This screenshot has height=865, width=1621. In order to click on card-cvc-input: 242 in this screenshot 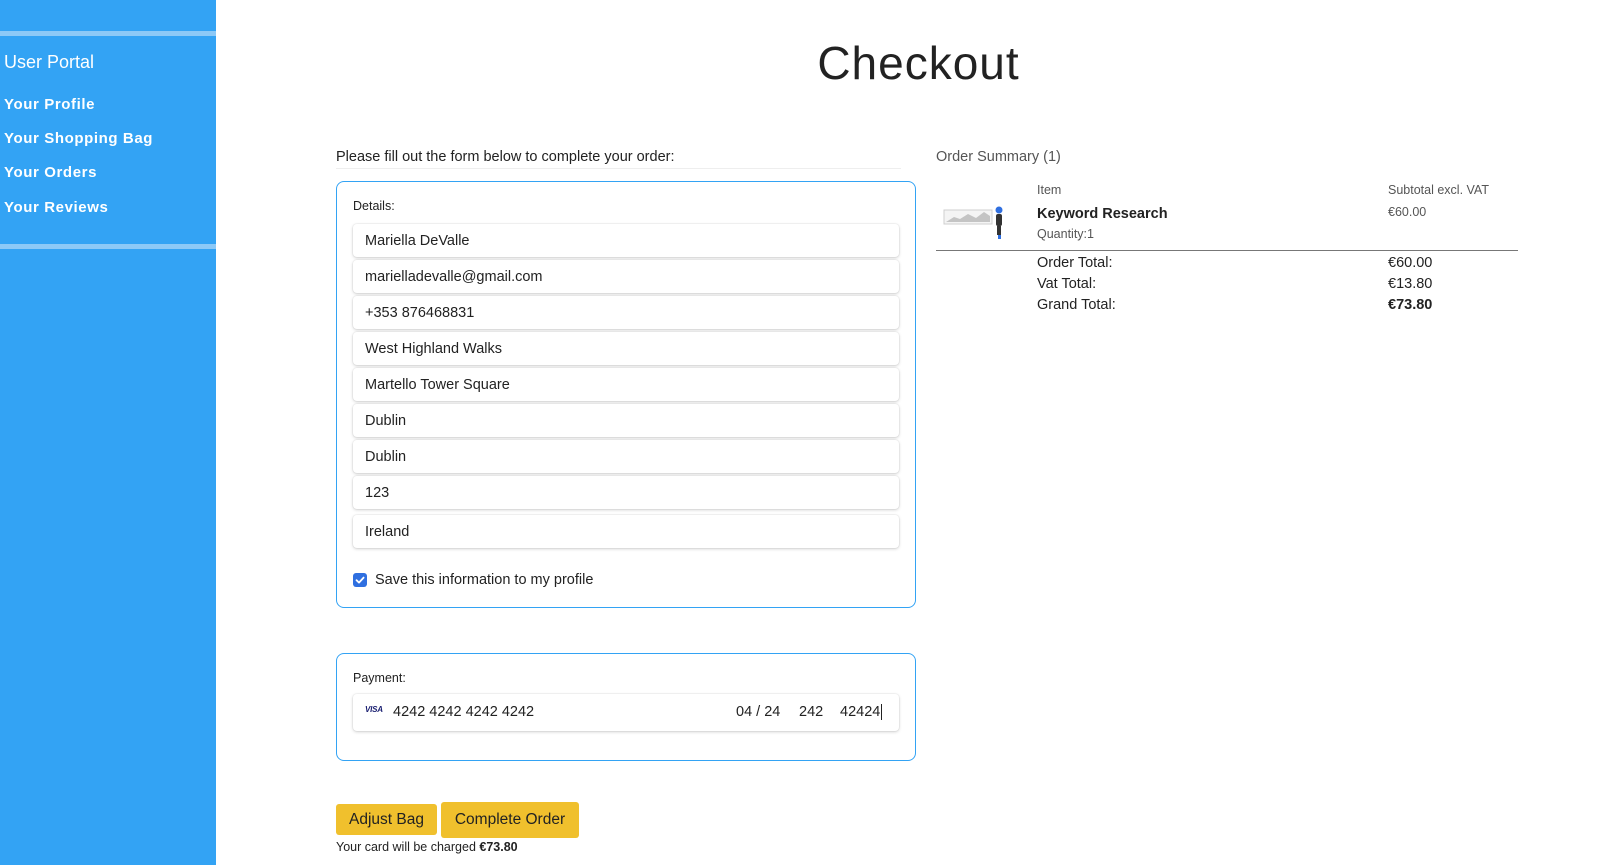, I will do `click(811, 712)`.